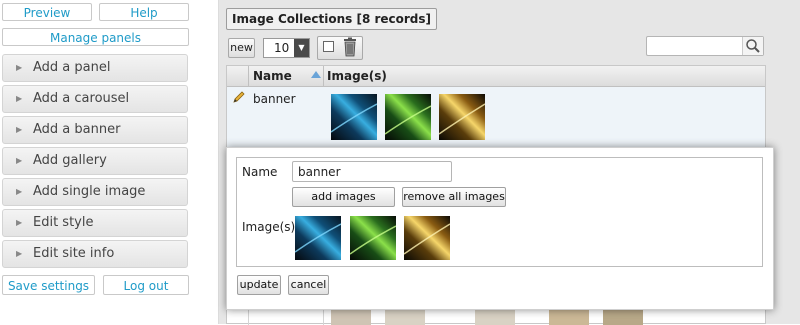 The image size is (800, 325). I want to click on help-button: Help, so click(144, 12).